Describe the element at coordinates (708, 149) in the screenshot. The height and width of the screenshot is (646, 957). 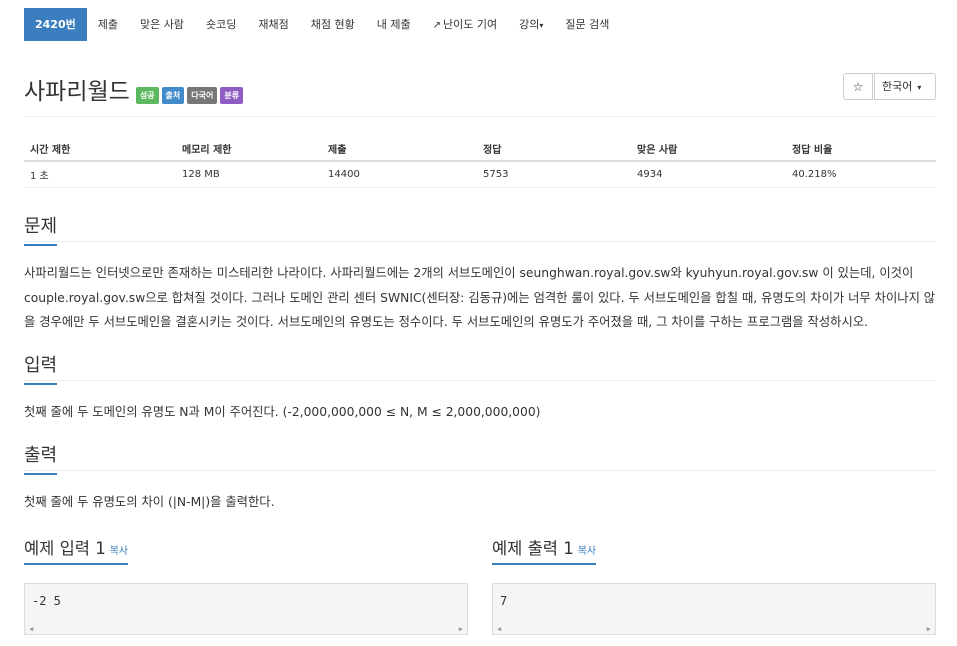
I see `header-solvers: 맞은 사람` at that location.